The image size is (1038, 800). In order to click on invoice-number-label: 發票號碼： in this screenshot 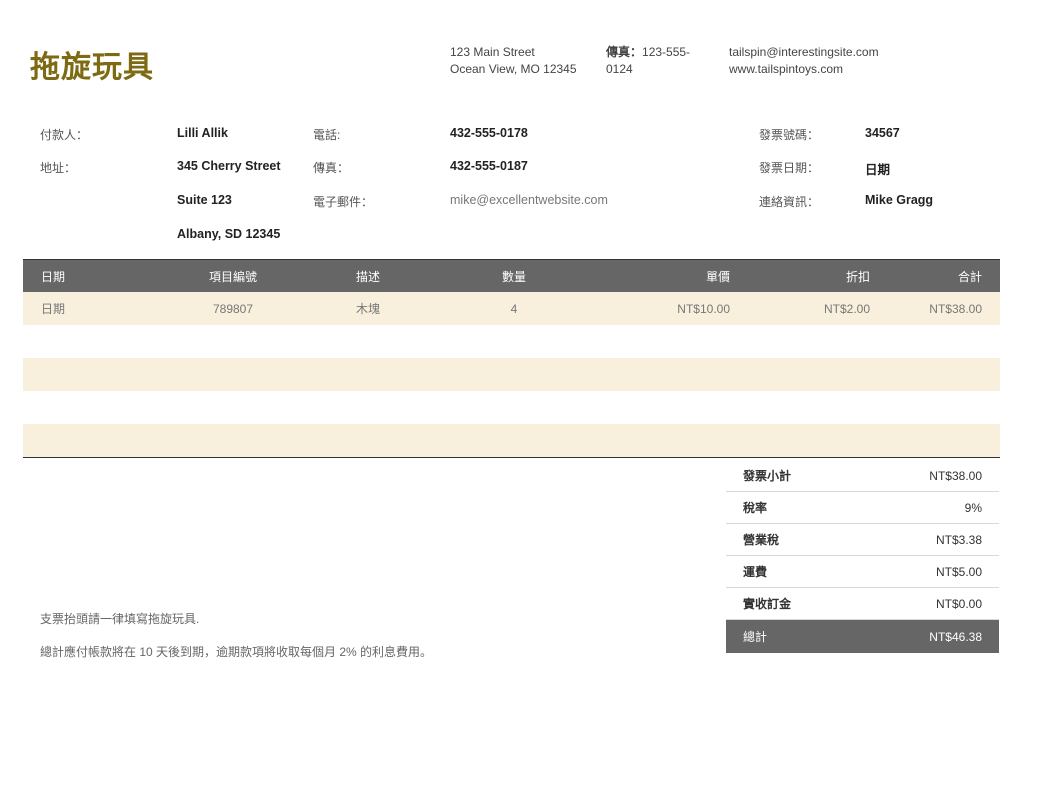, I will do `click(789, 135)`.